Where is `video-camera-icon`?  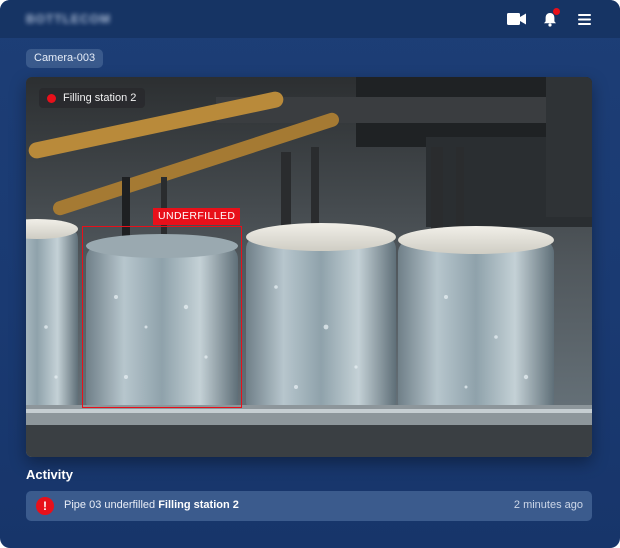
video-camera-icon is located at coordinates (516, 19).